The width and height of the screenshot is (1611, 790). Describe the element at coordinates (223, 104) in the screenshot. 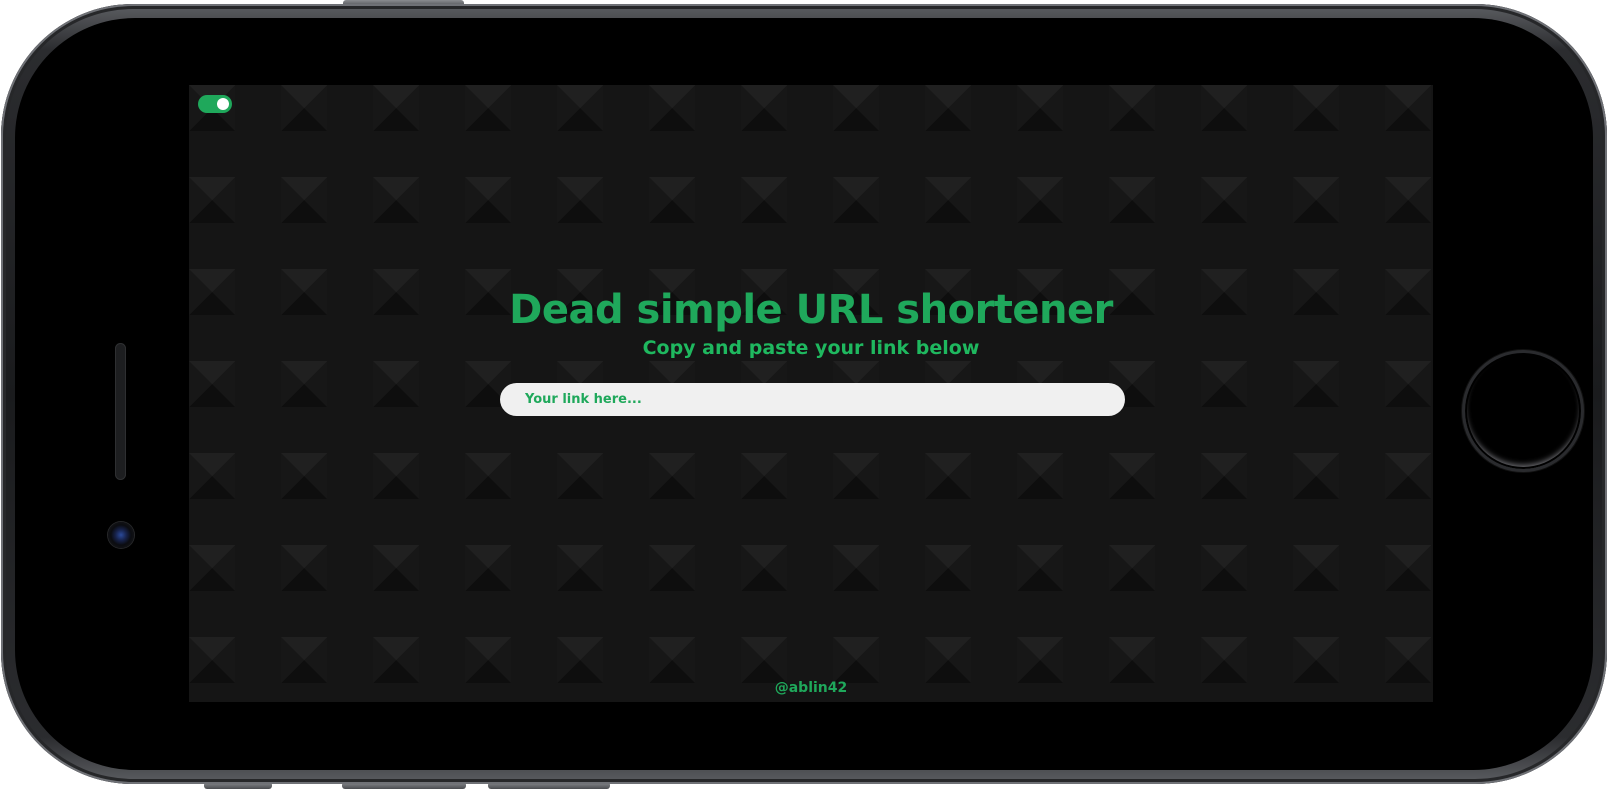

I see `toggle-knob` at that location.